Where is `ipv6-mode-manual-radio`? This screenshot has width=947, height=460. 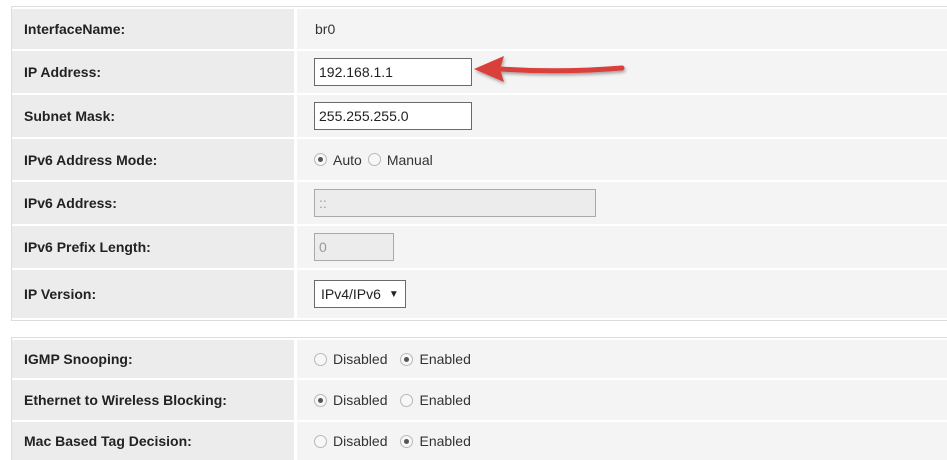 ipv6-mode-manual-radio is located at coordinates (374, 159).